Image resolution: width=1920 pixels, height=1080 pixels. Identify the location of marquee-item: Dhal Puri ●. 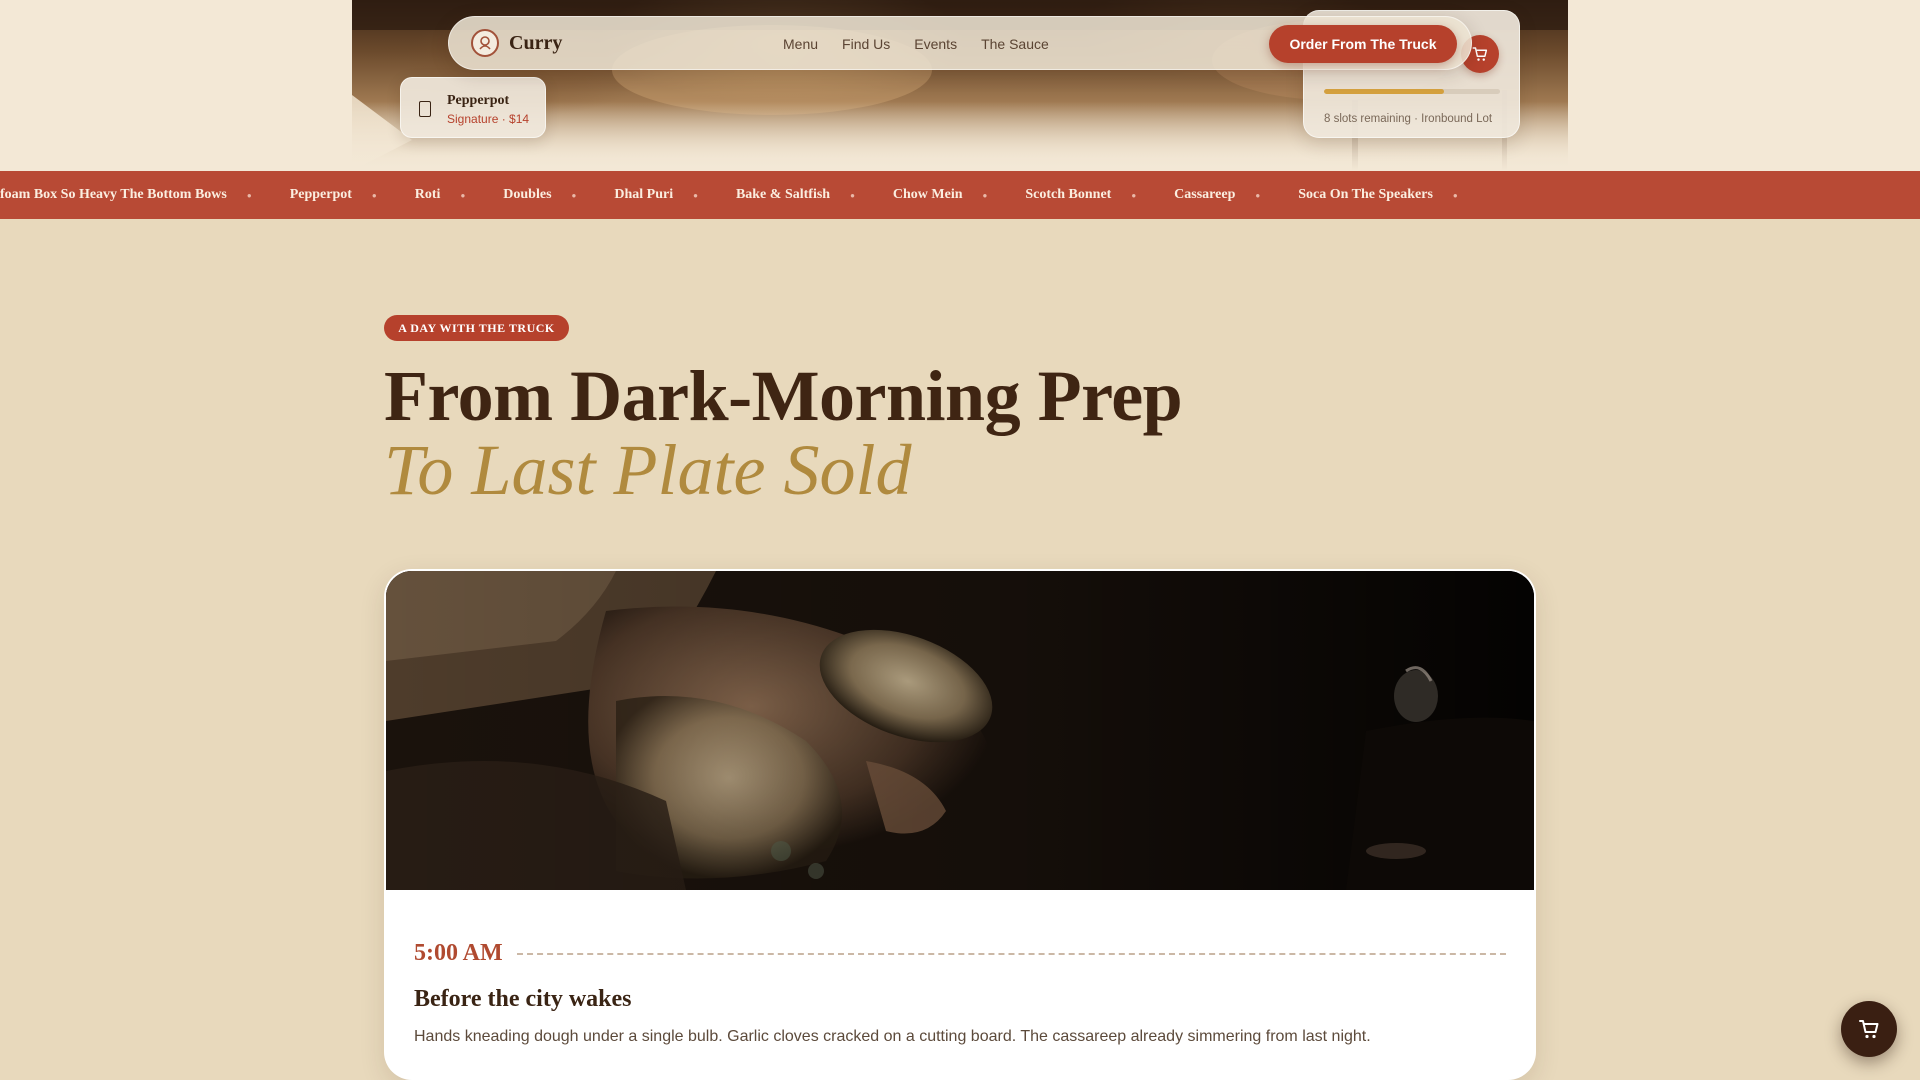
(656, 194).